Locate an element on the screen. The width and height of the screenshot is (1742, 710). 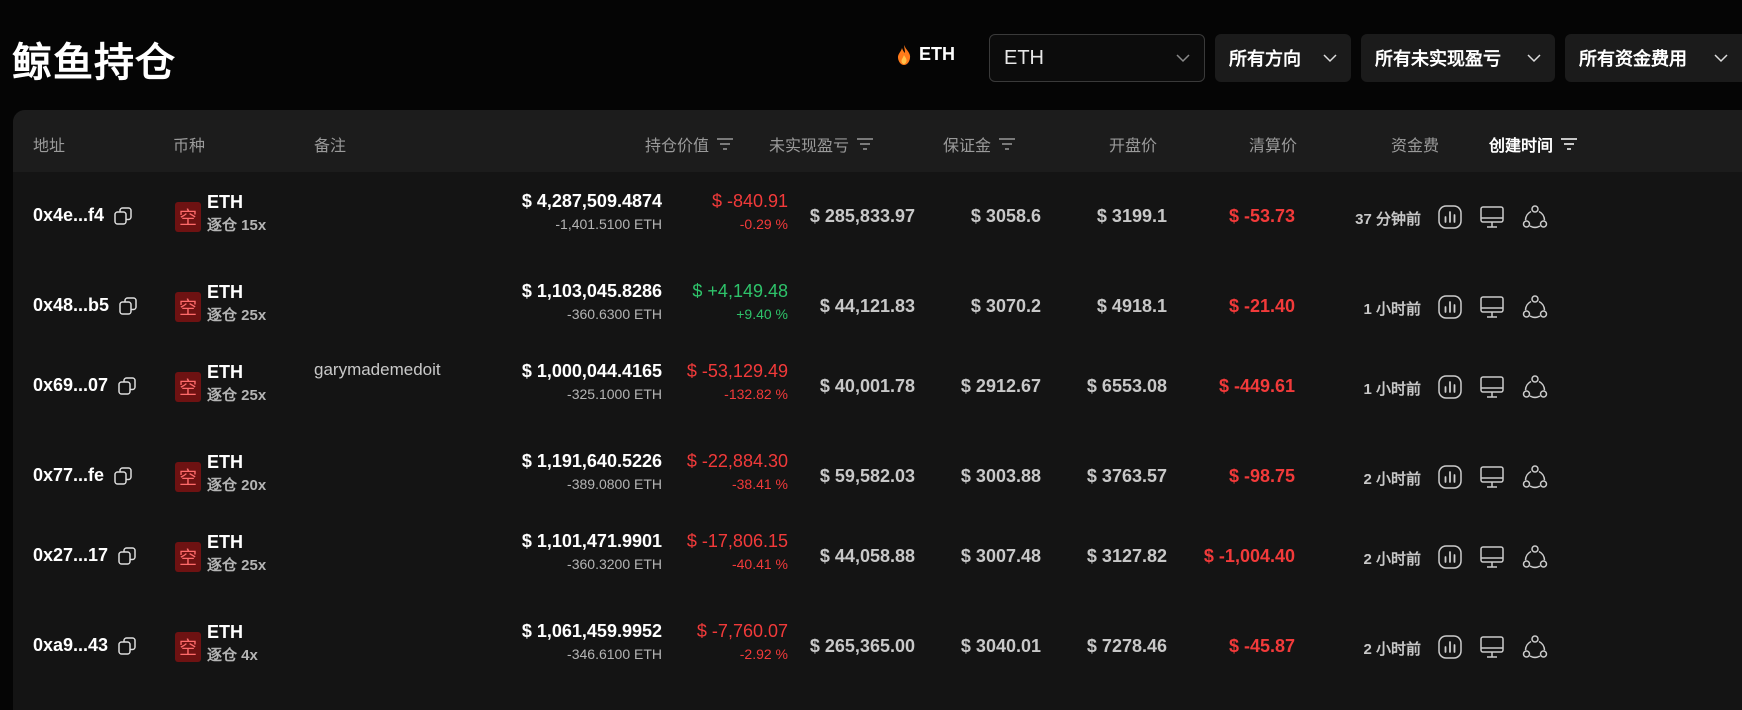
entry-price: $ 3007.48 is located at coordinates (1000, 556).